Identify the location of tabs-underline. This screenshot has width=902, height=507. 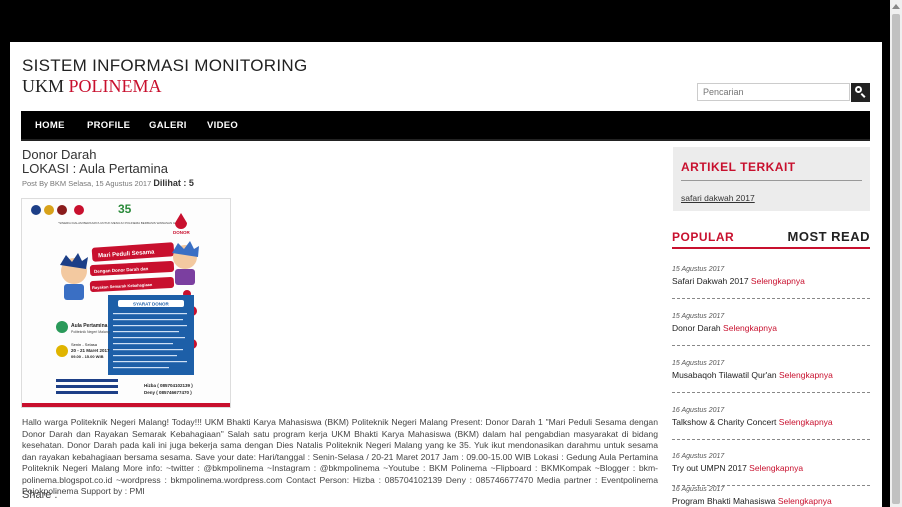
(771, 248).